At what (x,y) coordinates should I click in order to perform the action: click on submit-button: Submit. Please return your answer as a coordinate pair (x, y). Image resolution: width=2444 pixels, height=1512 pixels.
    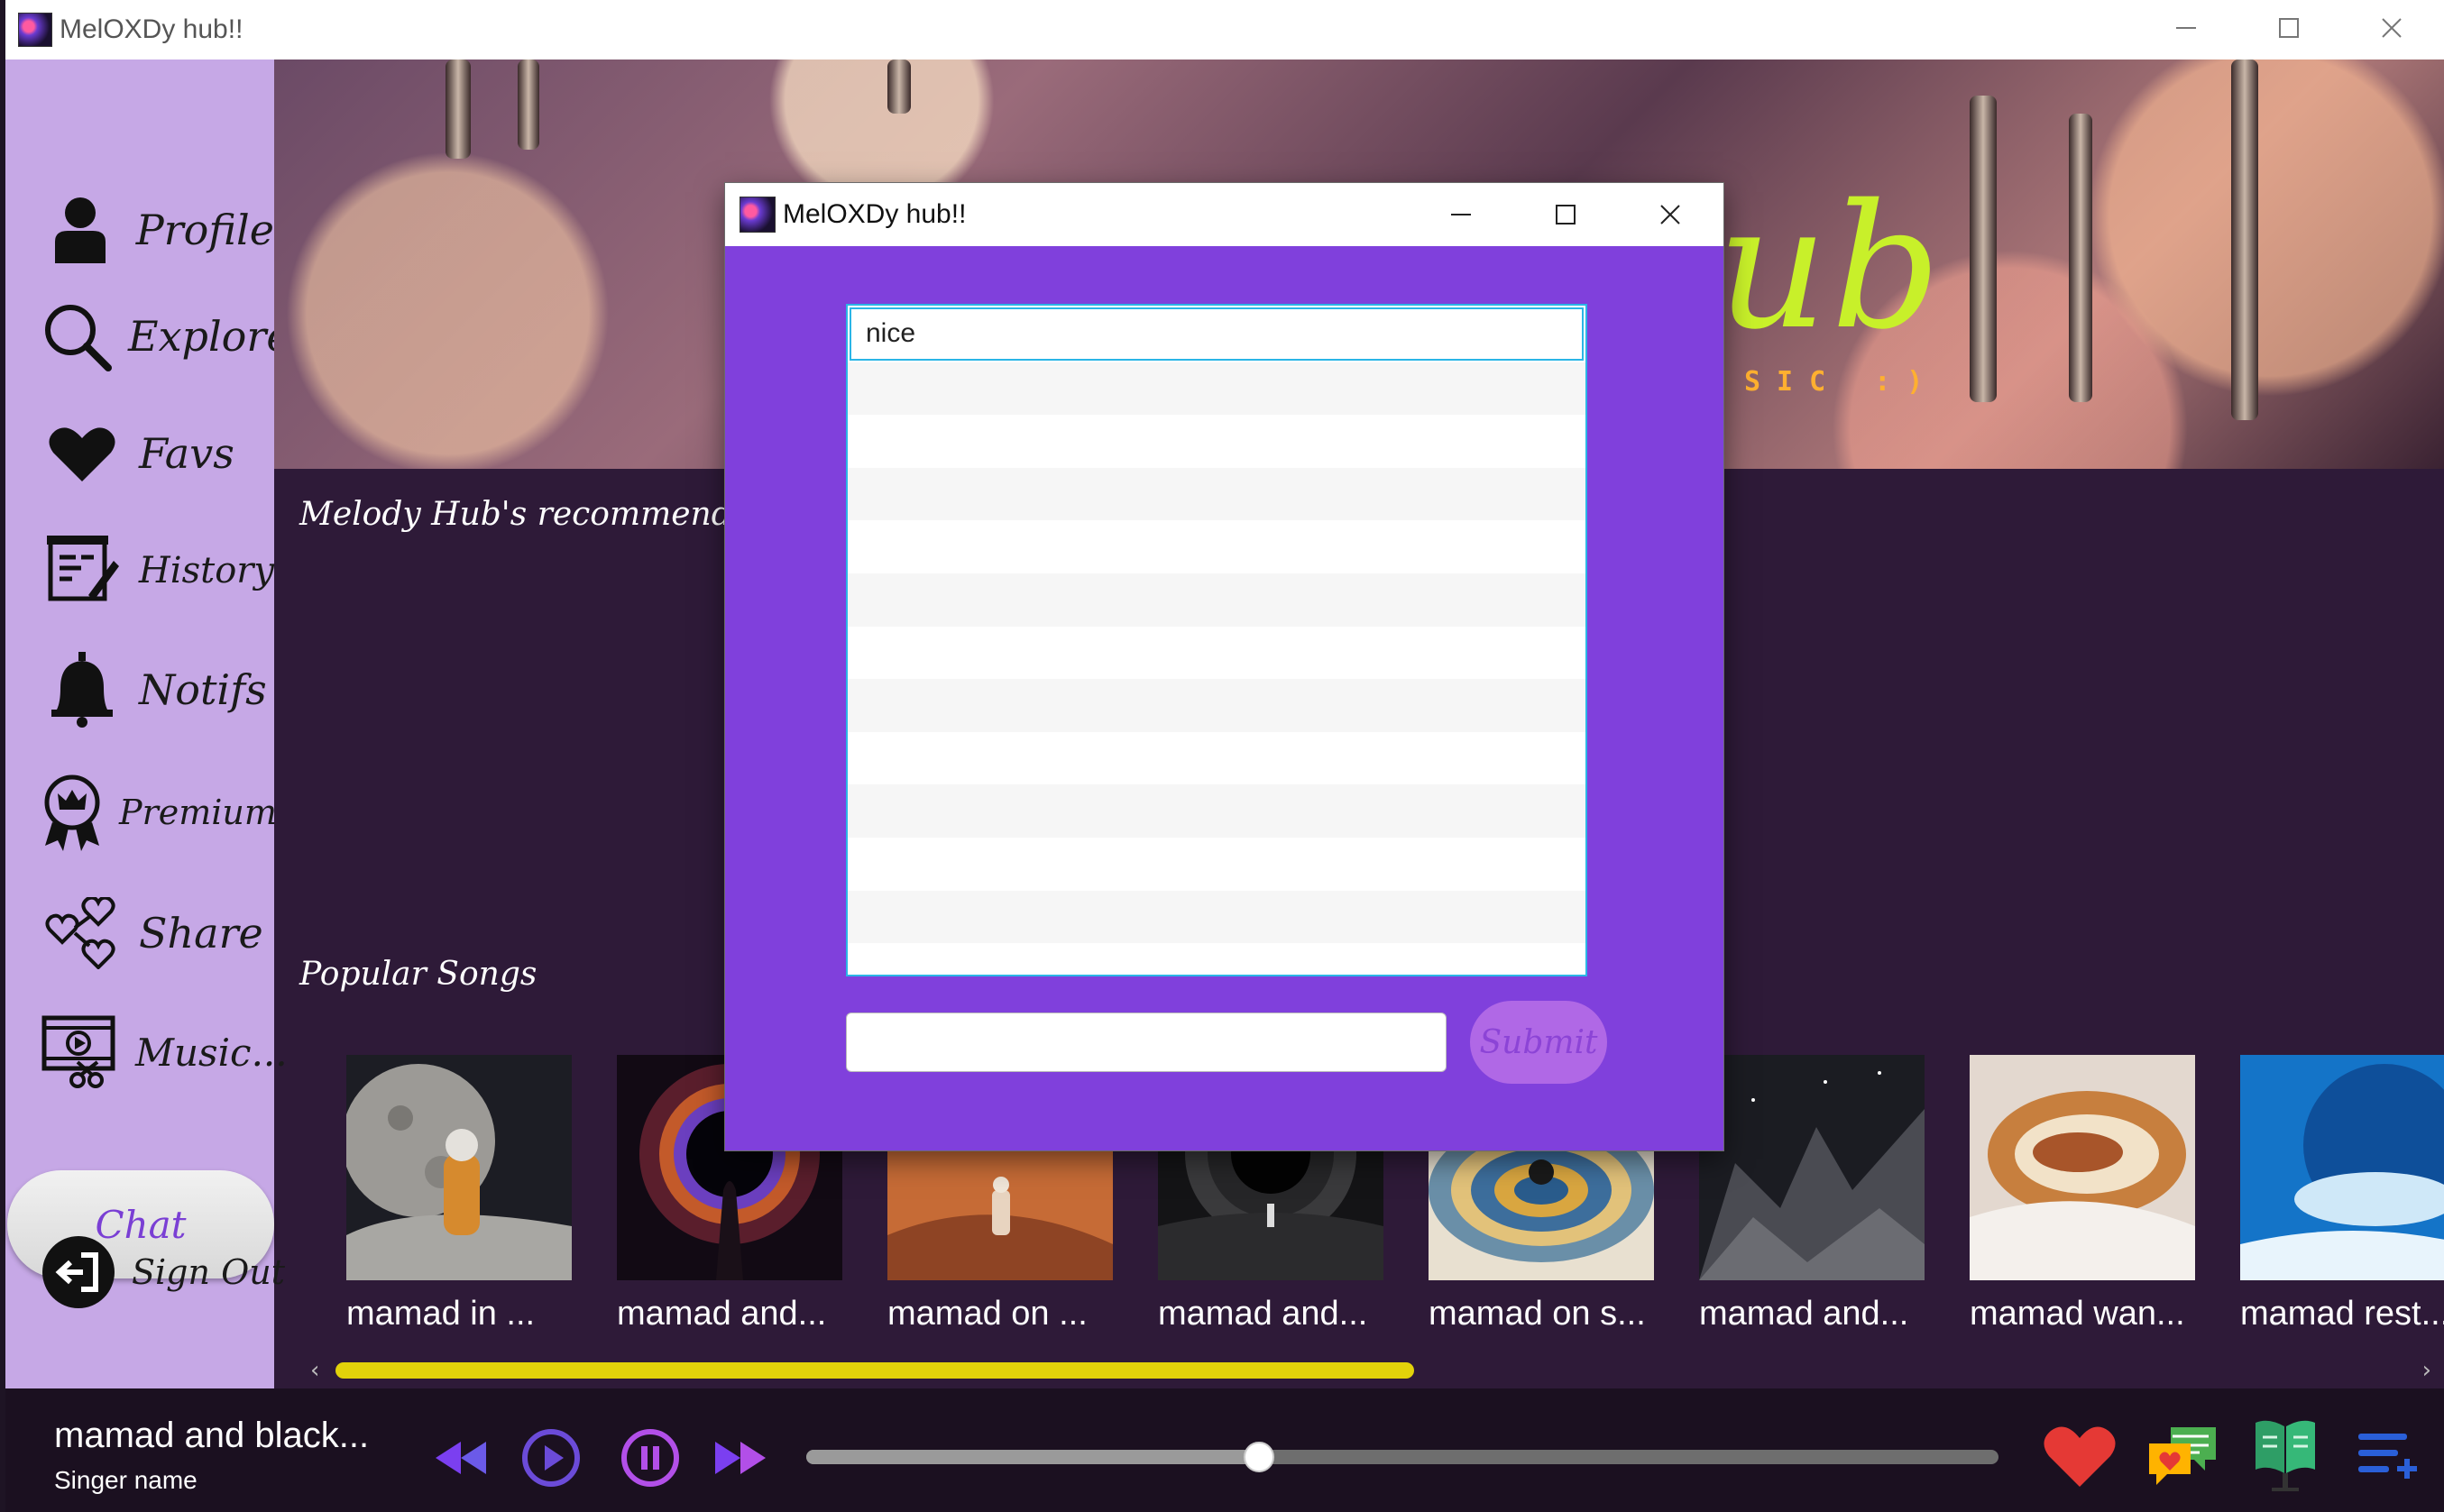
    Looking at the image, I should click on (1538, 1042).